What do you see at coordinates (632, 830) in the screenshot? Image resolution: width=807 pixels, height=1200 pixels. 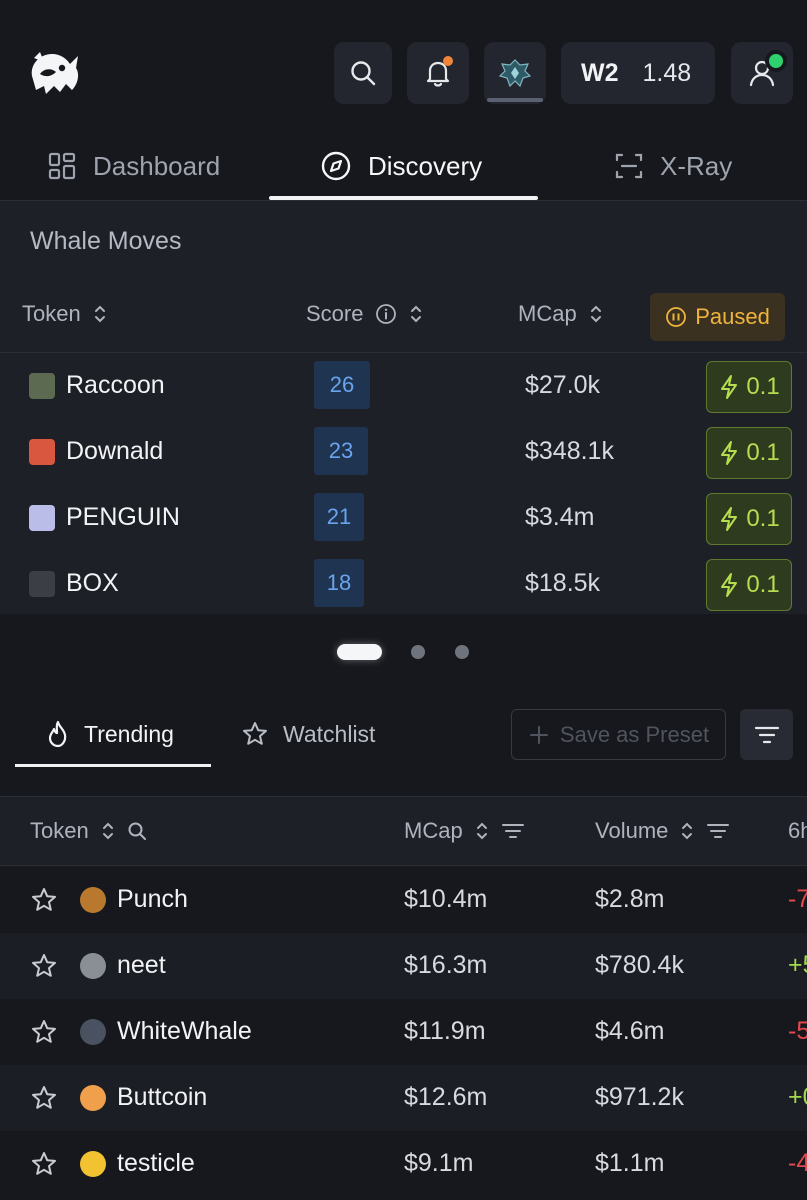 I see `header-volume-label: Volume` at bounding box center [632, 830].